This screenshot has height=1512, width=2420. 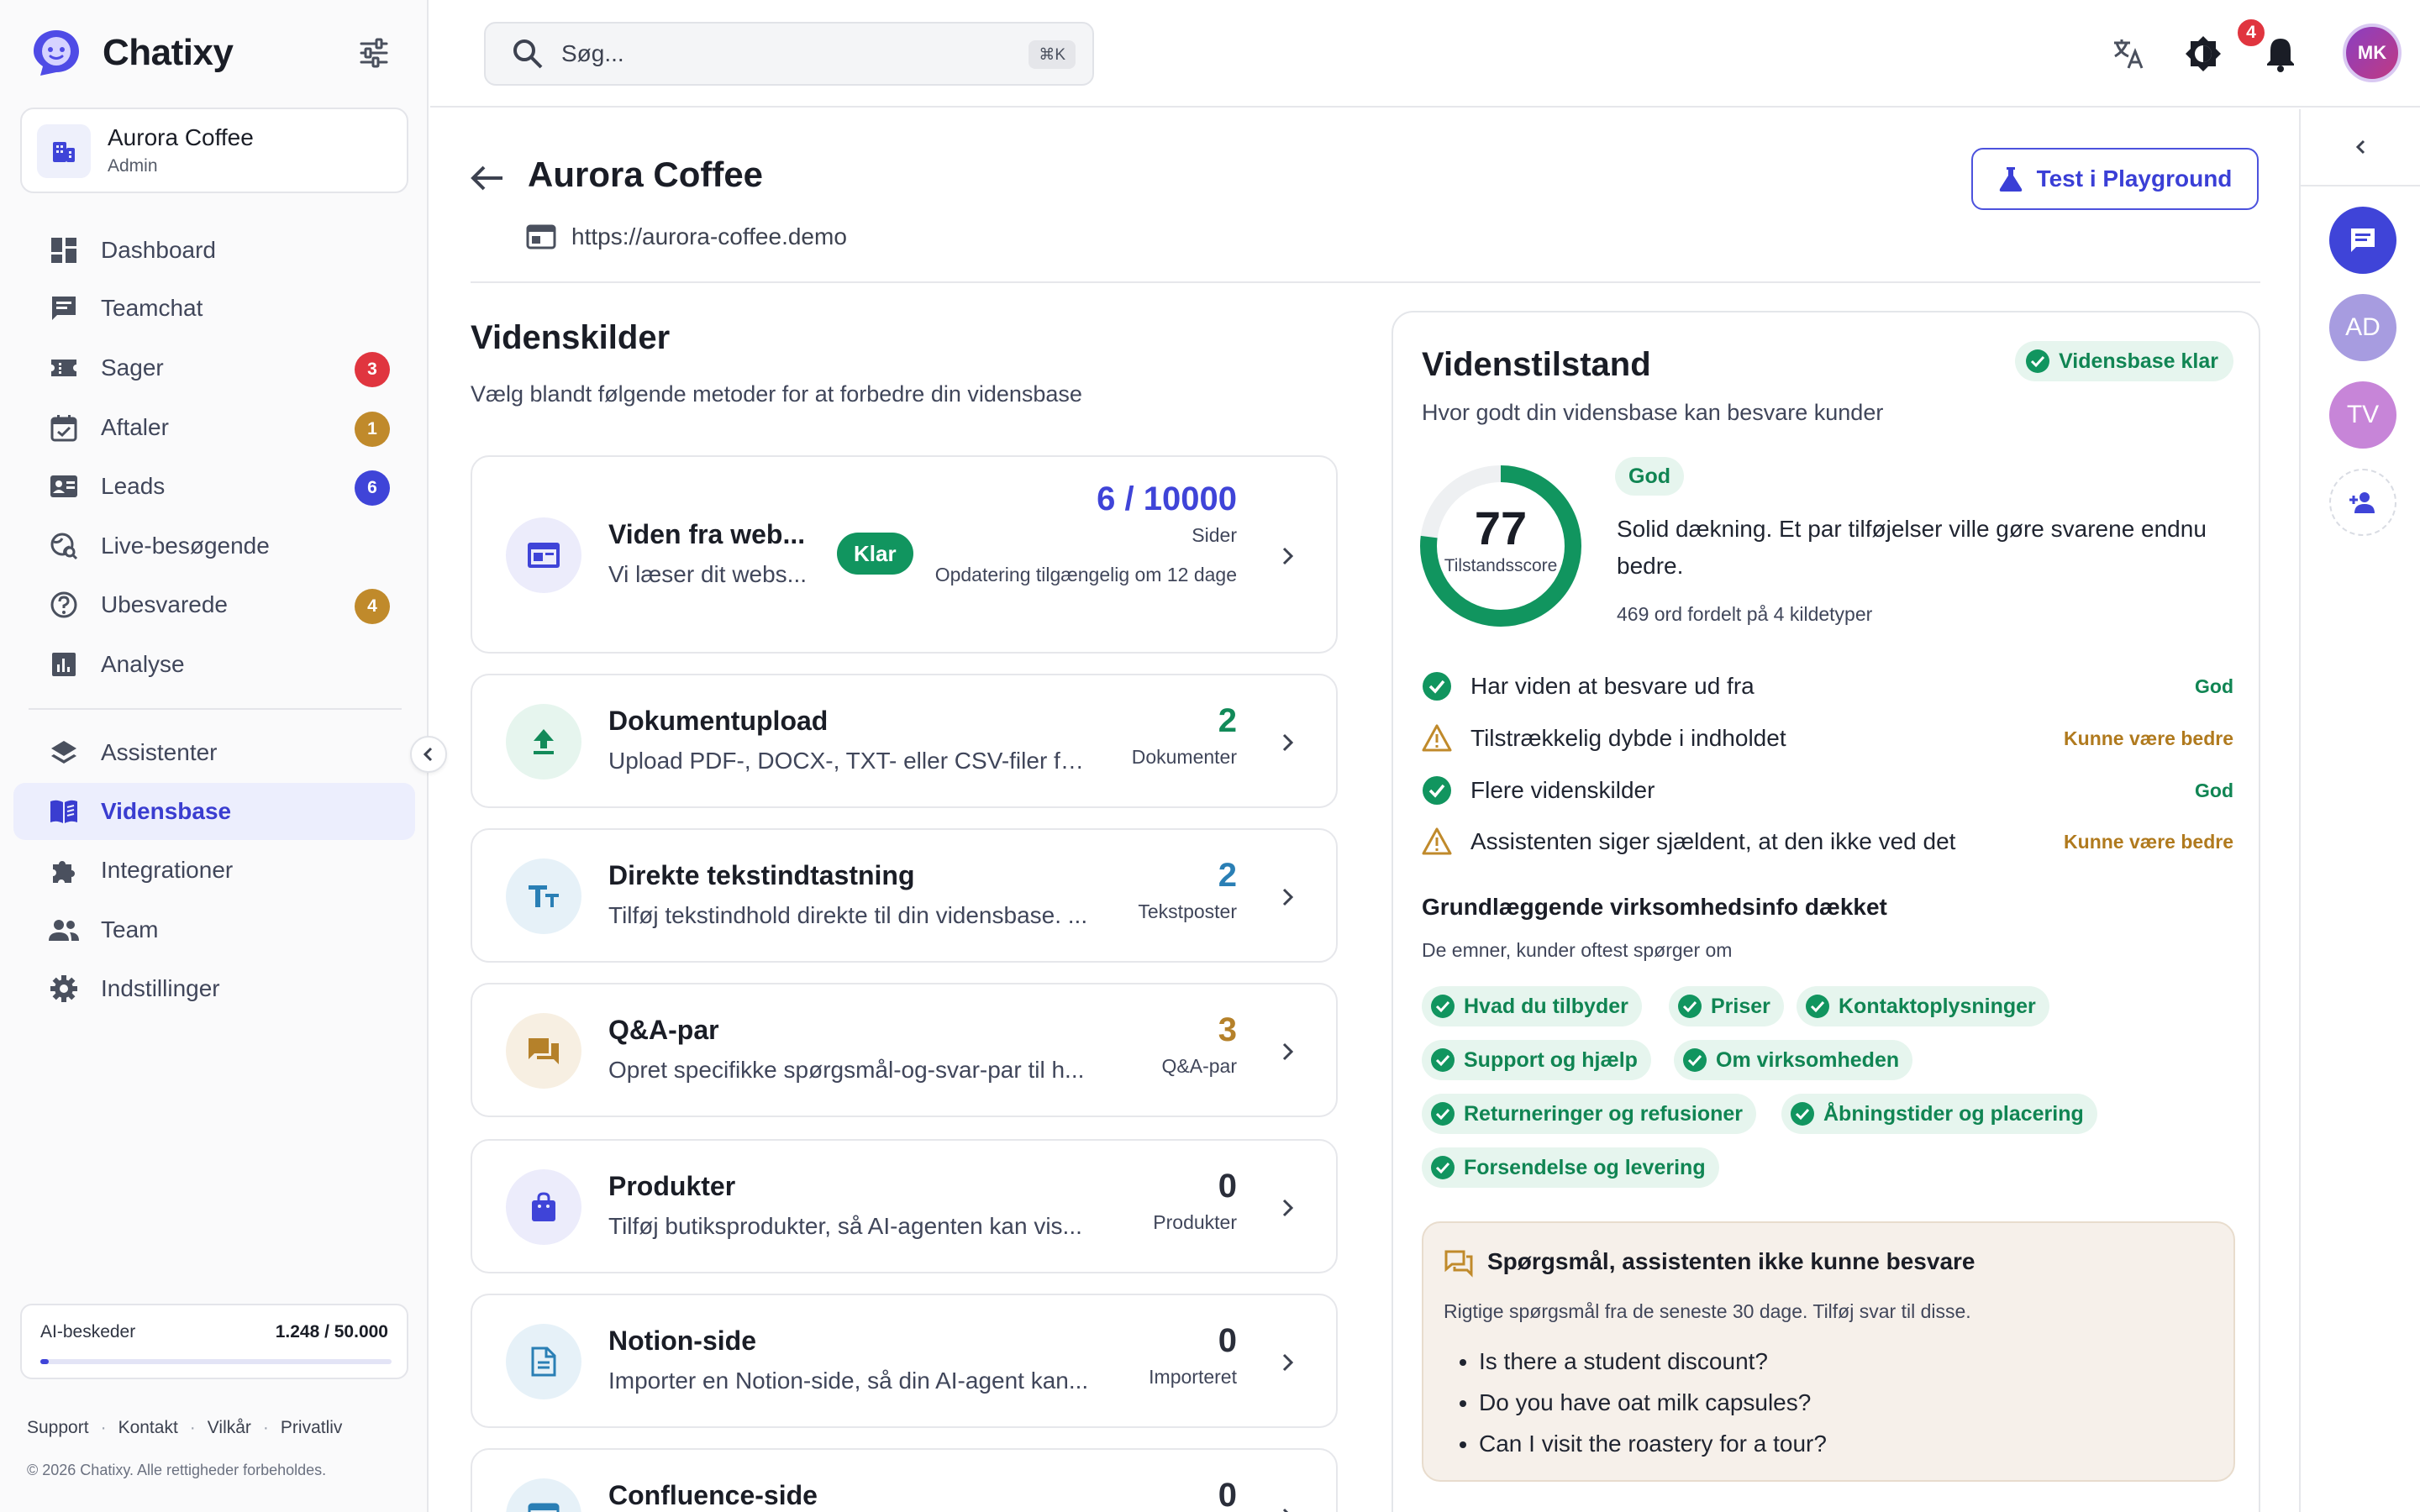 I want to click on nav-analyse: Analyse, so click(x=214, y=664).